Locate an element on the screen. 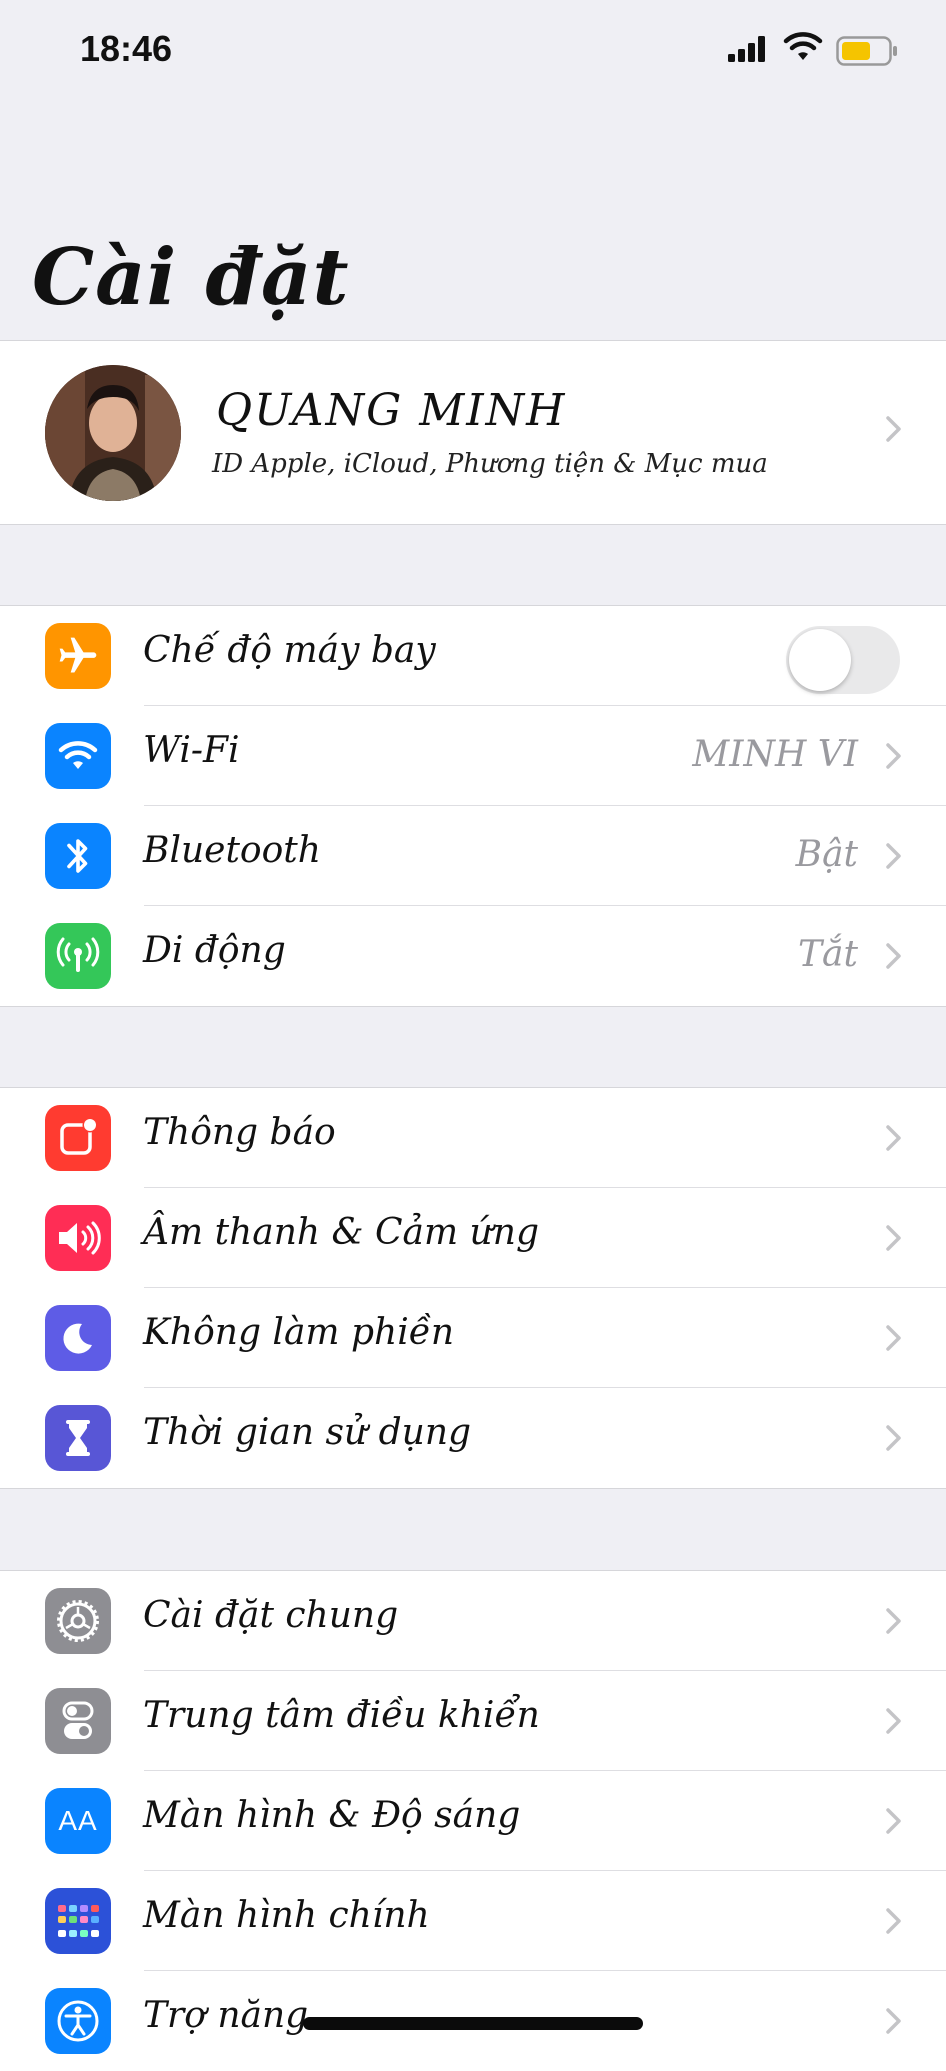 This screenshot has width=946, height=2071. cellular-icon is located at coordinates (78, 956).